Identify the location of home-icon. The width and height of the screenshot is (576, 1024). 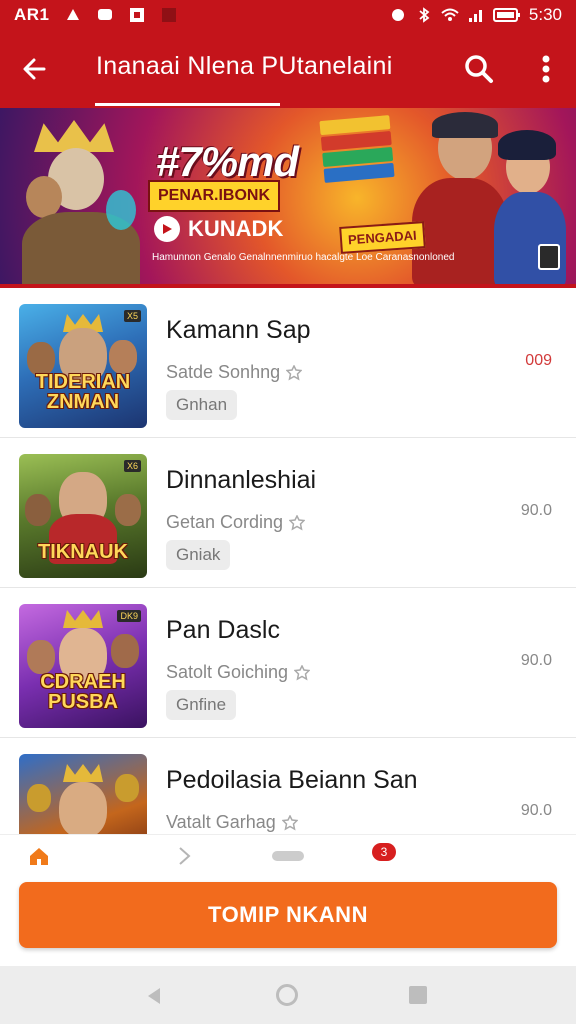
(39, 856).